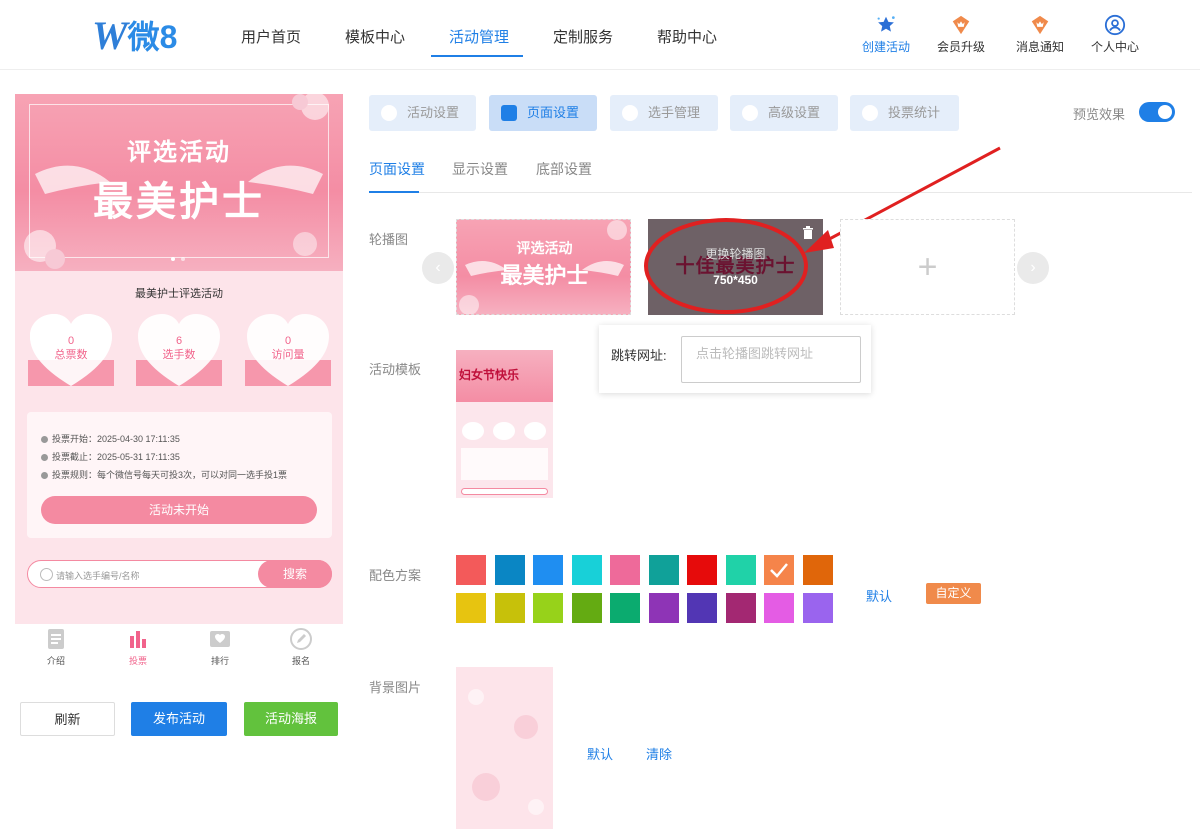  I want to click on tab-activity-settings: 活动设置, so click(422, 113).